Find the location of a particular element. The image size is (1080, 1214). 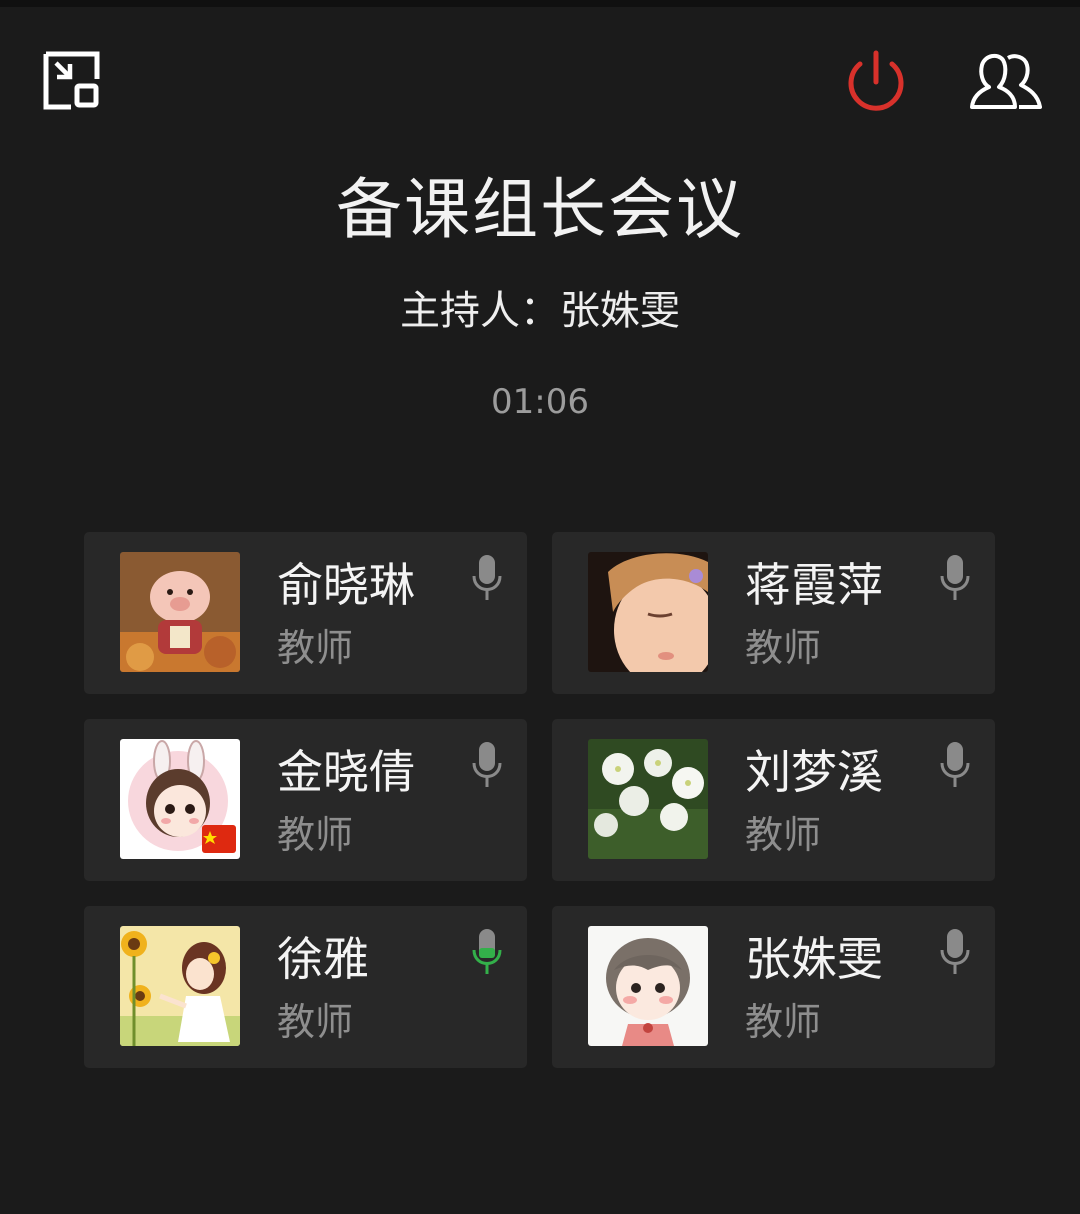

participant-card: 金晓倩 教师 is located at coordinates (305, 800).